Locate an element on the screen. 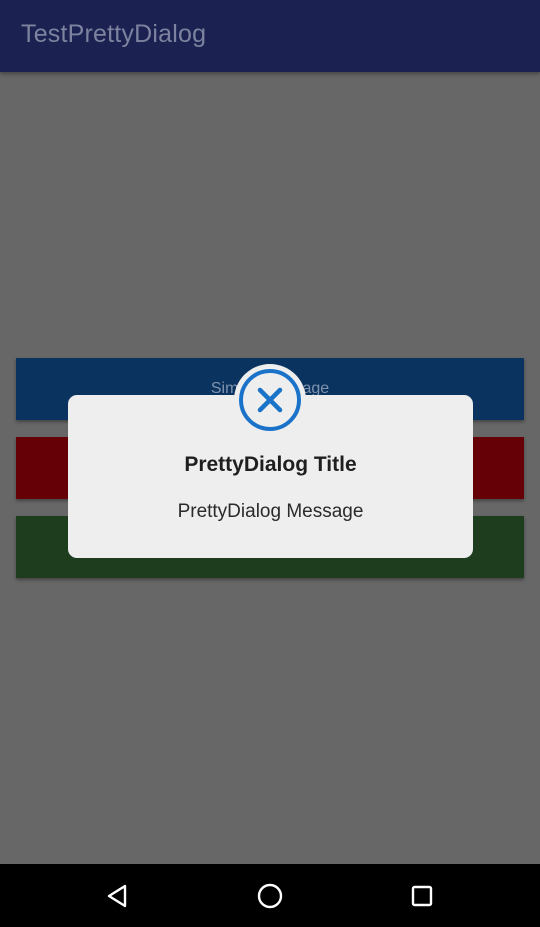 Image resolution: width=540 pixels, height=927 pixels. back-icon is located at coordinates (117, 895).